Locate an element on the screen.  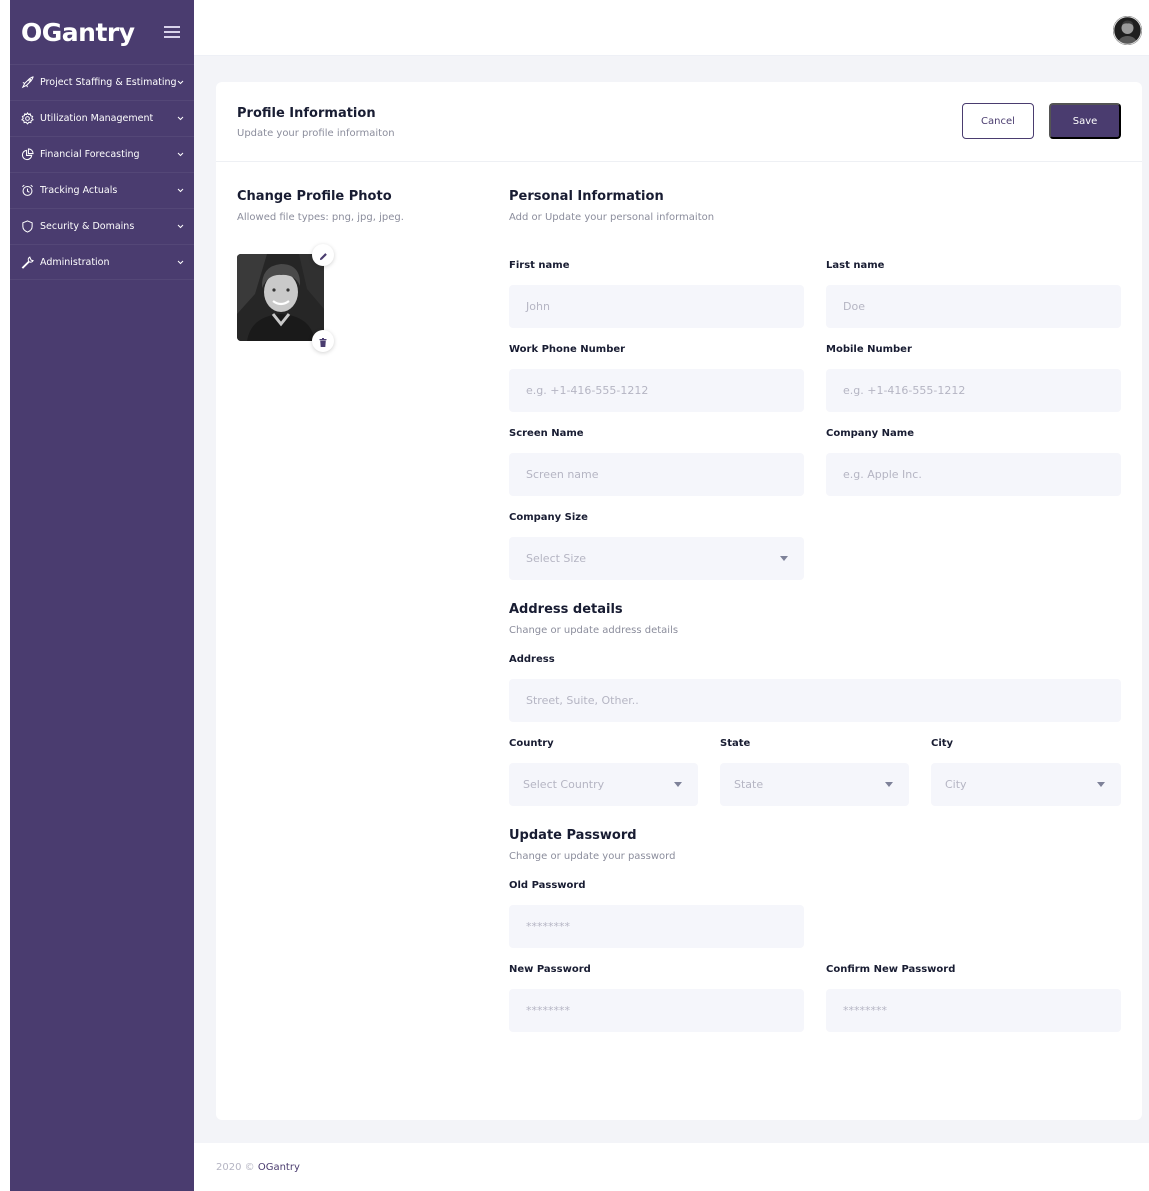
mobile-number-label: Mobile Number is located at coordinates (869, 349).